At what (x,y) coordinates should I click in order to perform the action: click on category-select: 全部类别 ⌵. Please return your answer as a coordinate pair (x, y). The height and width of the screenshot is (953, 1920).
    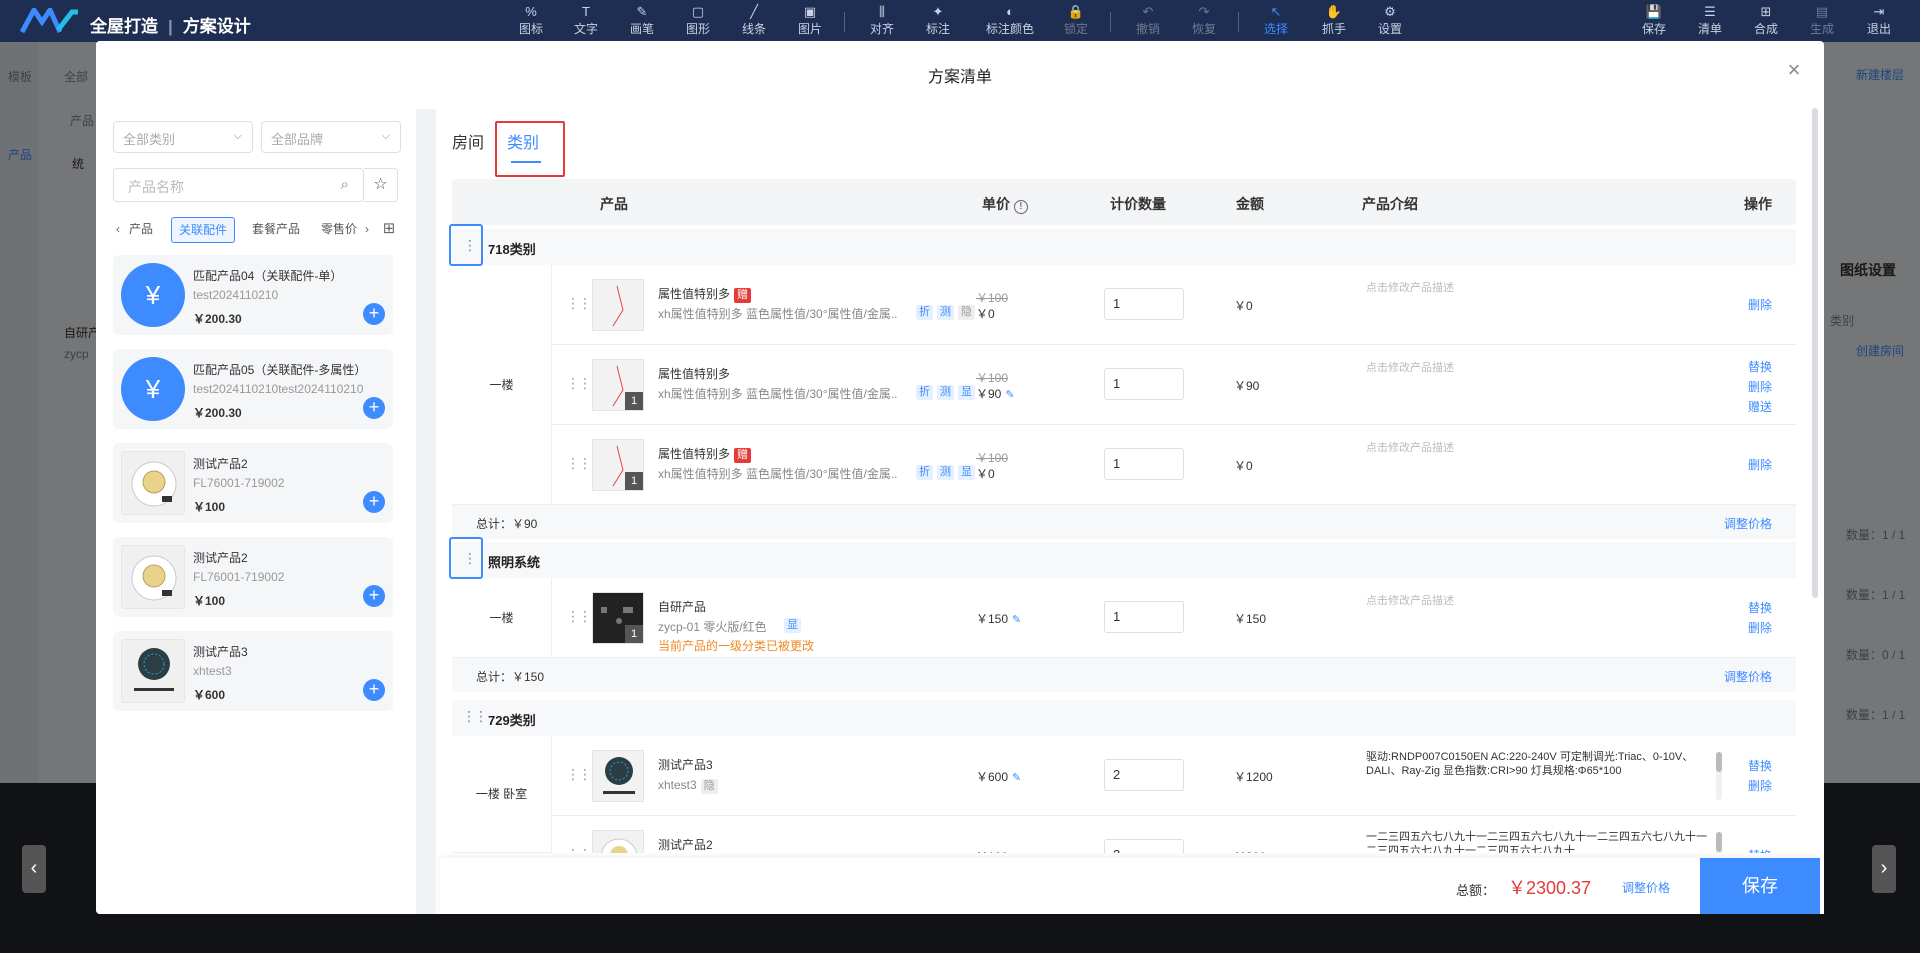
    Looking at the image, I should click on (183, 137).